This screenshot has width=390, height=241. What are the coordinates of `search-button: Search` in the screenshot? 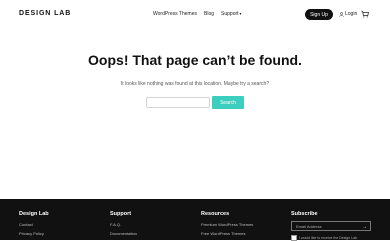 It's located at (228, 102).